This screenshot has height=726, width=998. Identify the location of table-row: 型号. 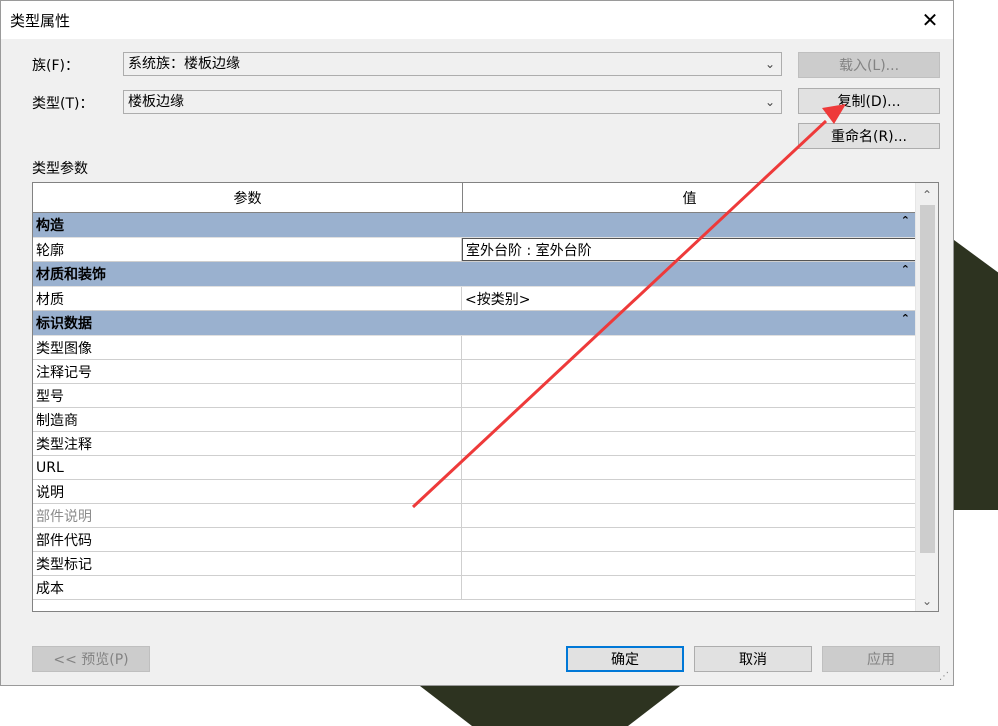
(474, 396).